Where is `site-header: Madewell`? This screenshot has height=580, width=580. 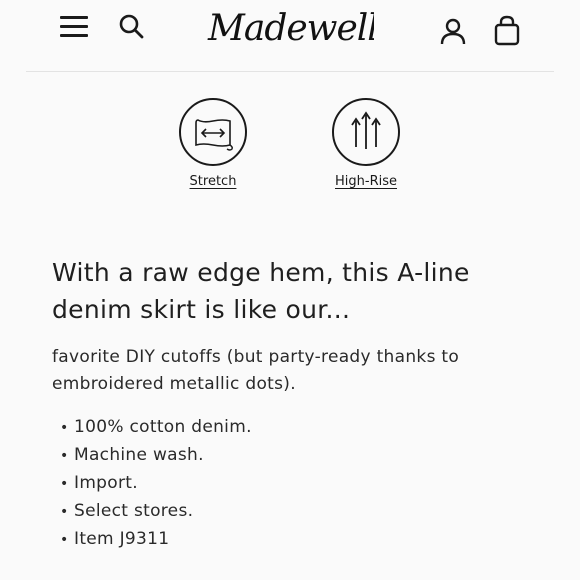 site-header: Madewell is located at coordinates (290, 36).